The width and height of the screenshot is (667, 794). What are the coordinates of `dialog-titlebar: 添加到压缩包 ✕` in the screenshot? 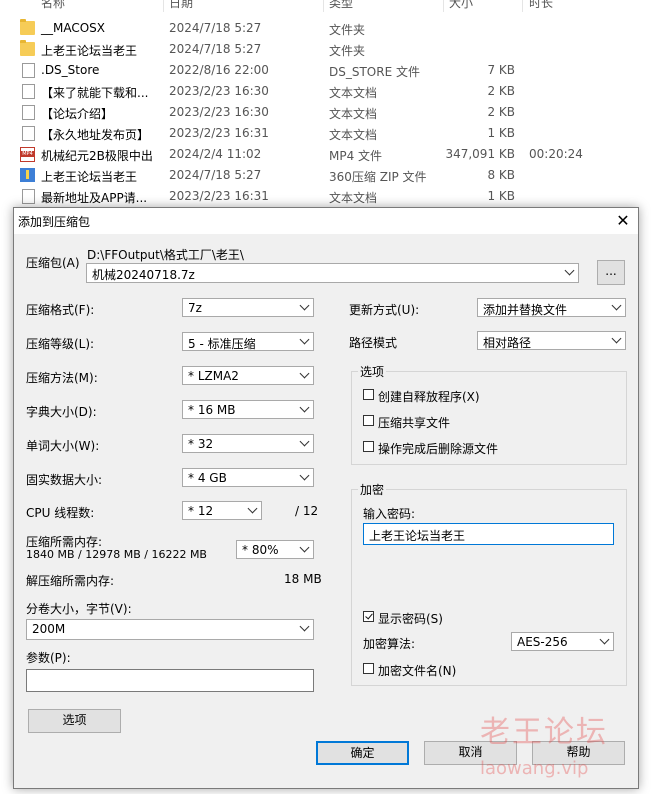 It's located at (326, 221).